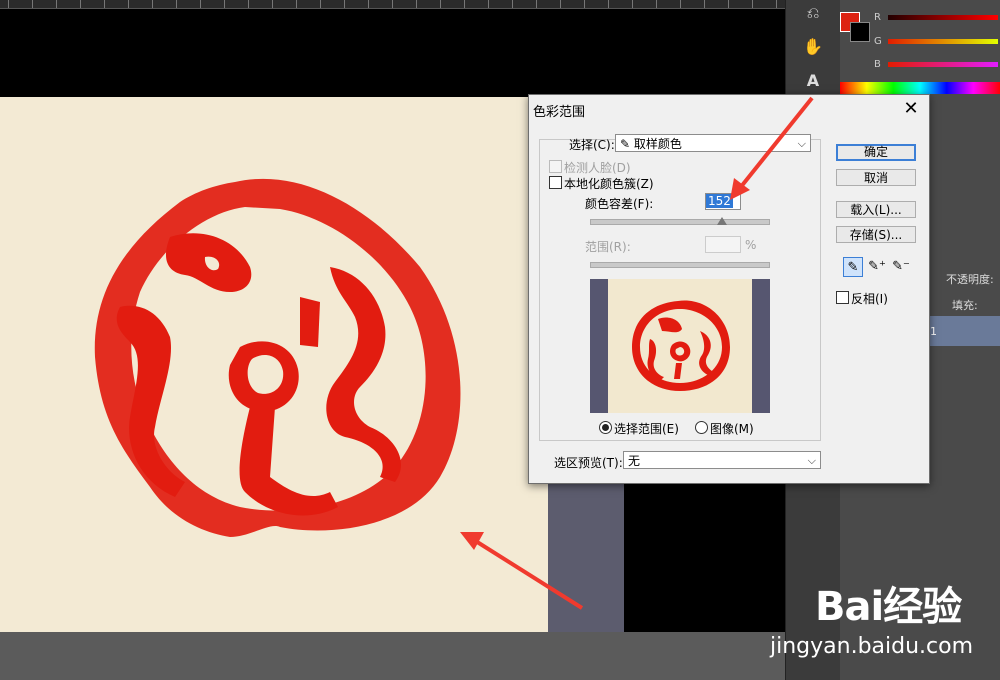 The width and height of the screenshot is (1000, 680). Describe the element at coordinates (872, 646) in the screenshot. I see `watermark-url: jingyan.baidu.com` at that location.